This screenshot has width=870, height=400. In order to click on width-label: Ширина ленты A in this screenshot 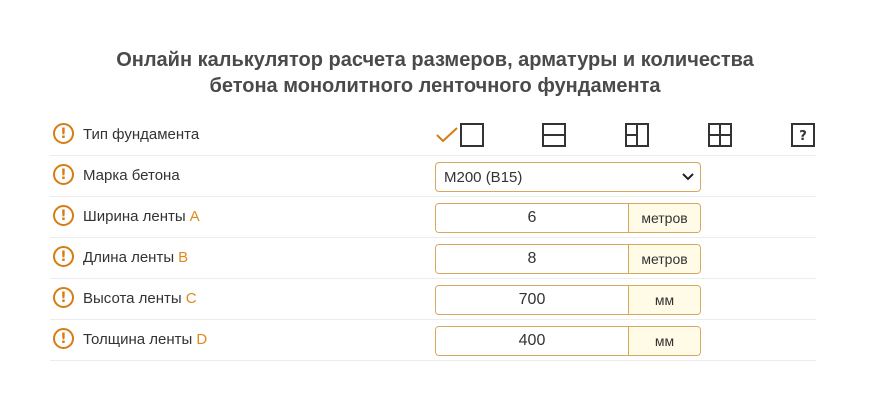, I will do `click(141, 216)`.